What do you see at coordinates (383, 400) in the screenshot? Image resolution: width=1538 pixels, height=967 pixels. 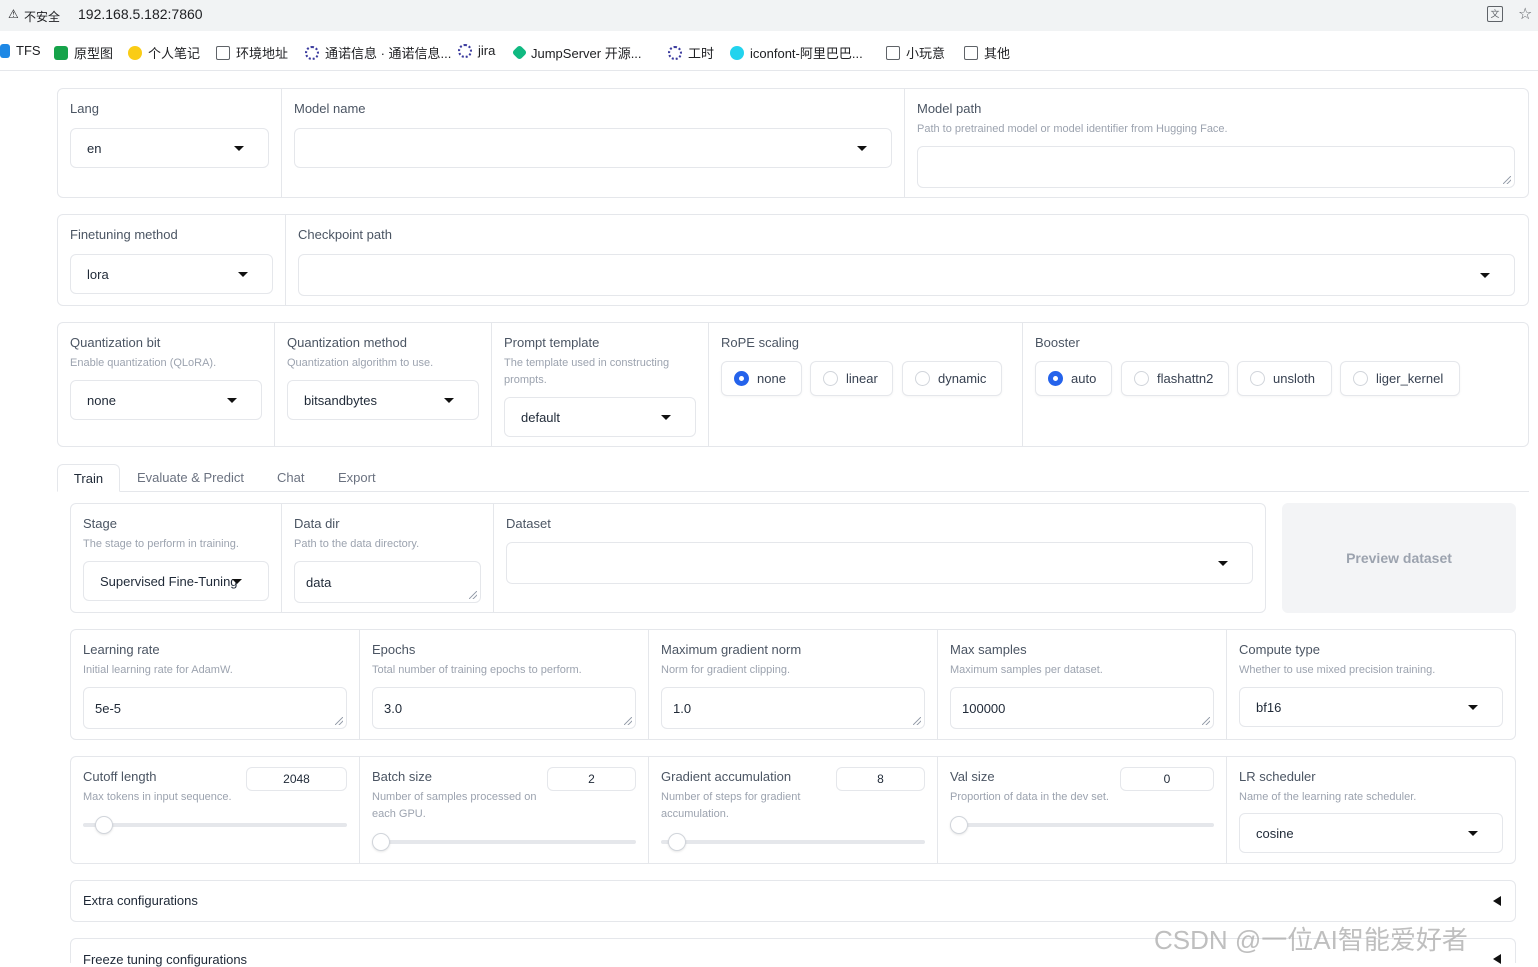 I see `quant-method-dropdown: bitsandbytes` at bounding box center [383, 400].